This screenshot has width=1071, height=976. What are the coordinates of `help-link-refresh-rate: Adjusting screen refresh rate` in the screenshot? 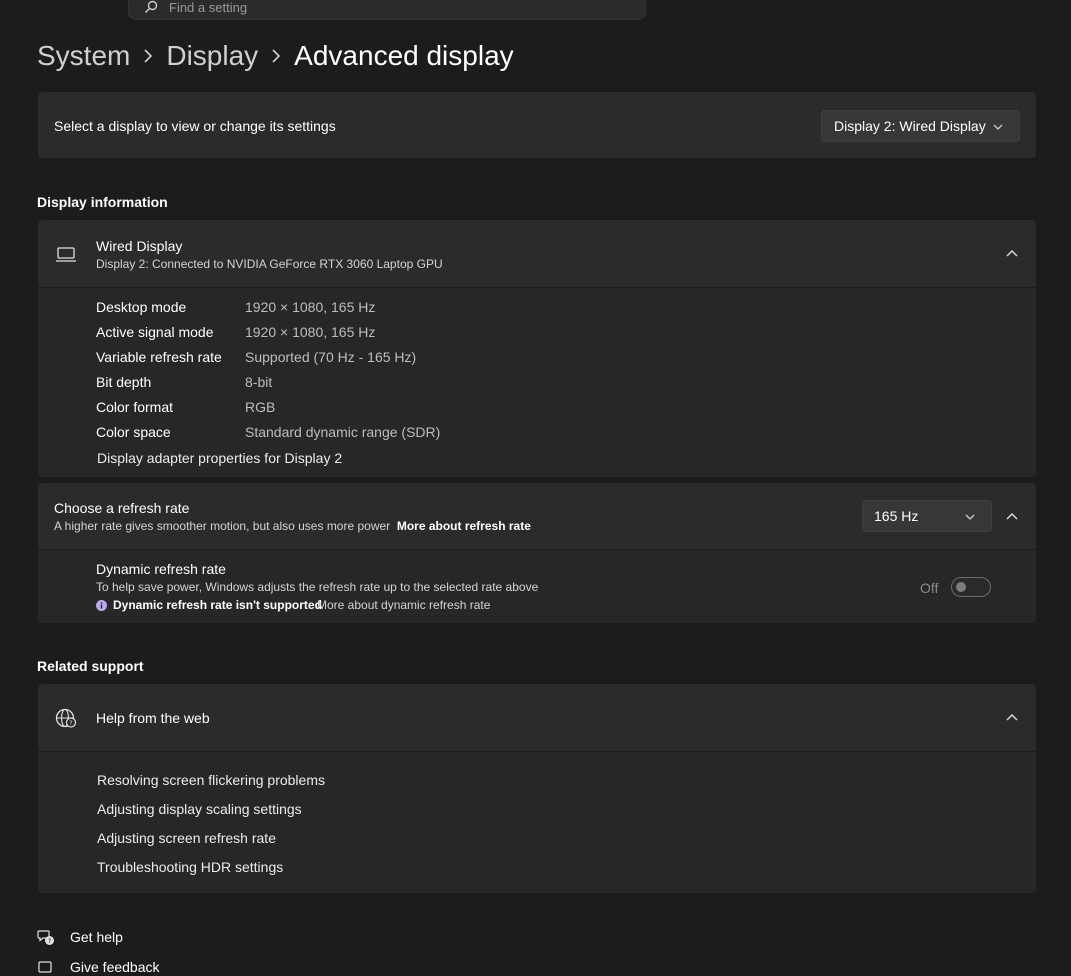 It's located at (186, 838).